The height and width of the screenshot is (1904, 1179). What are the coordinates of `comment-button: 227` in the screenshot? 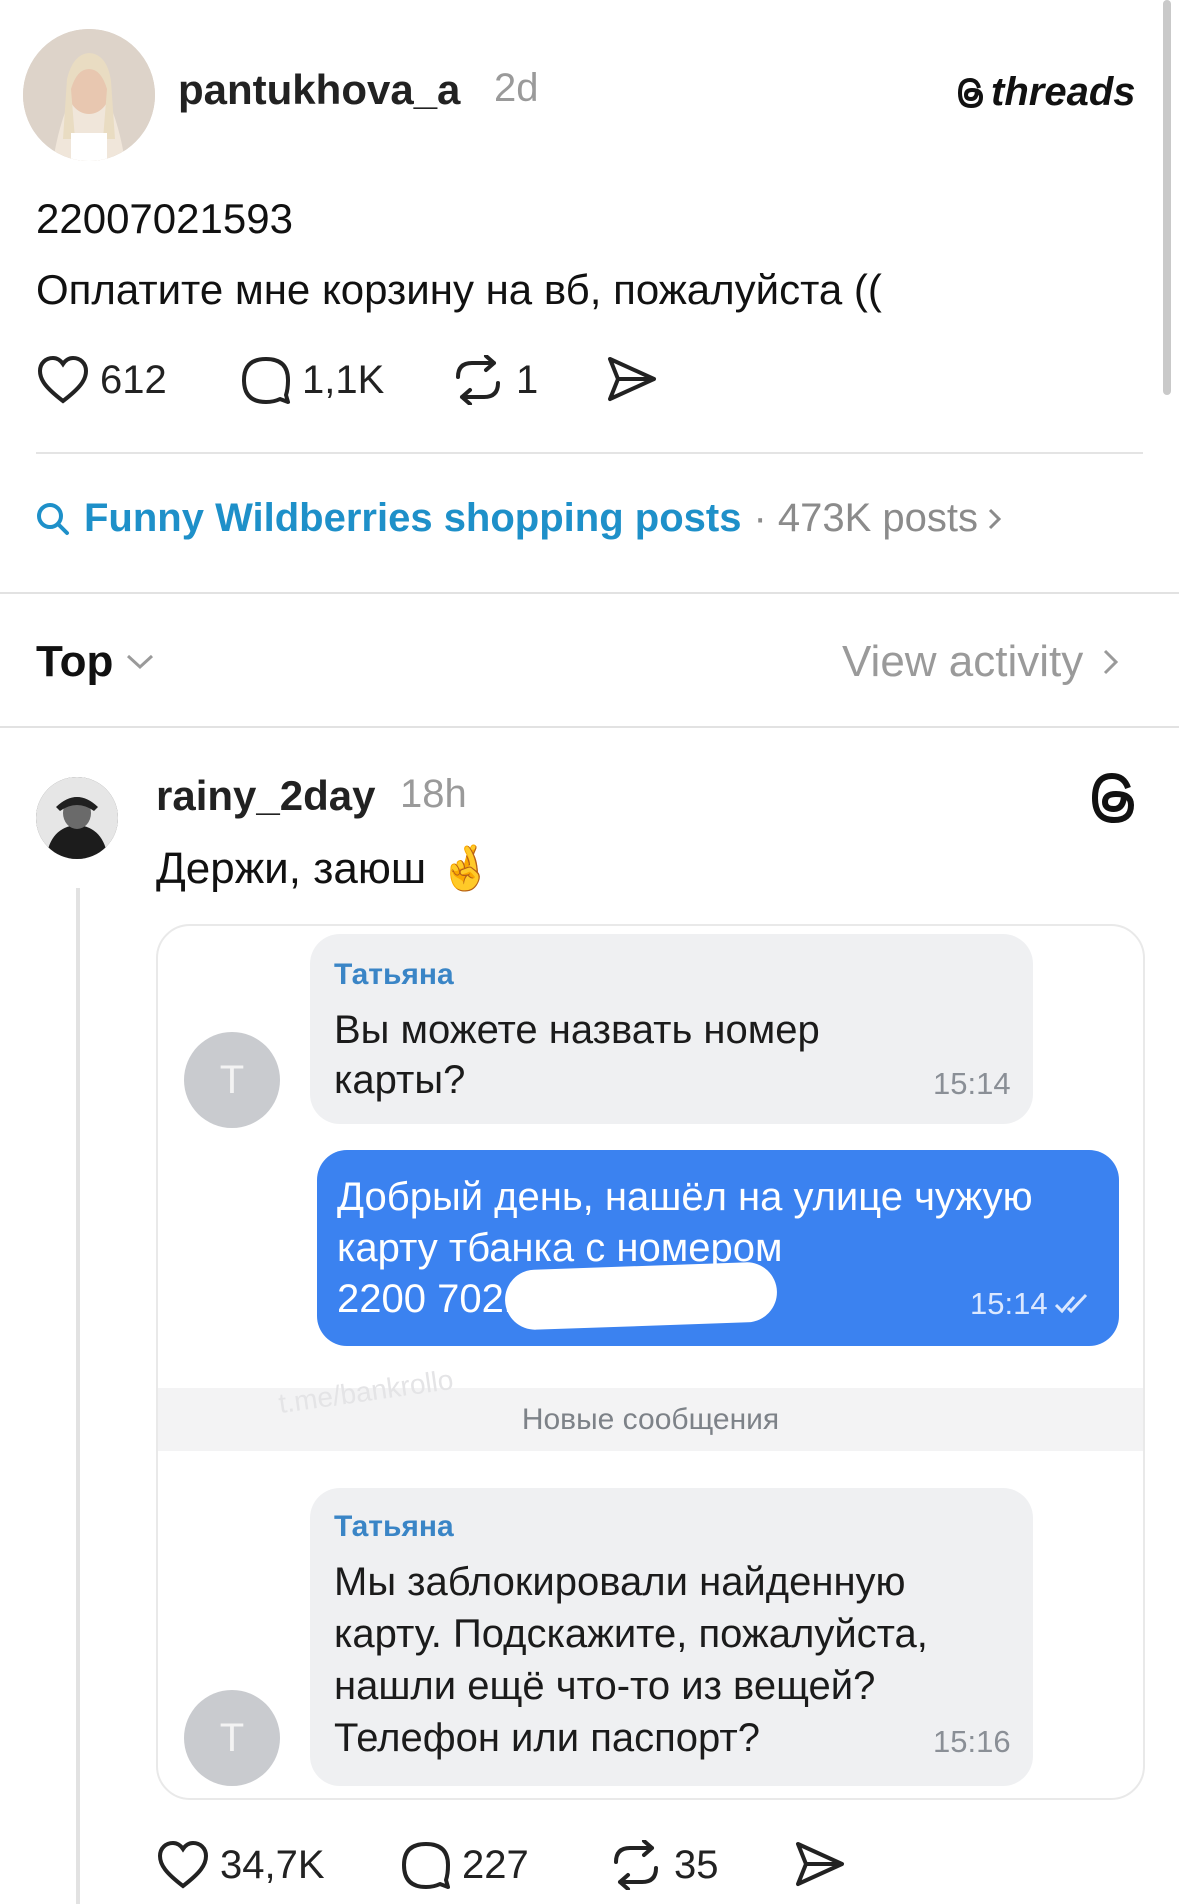 It's located at (464, 1865).